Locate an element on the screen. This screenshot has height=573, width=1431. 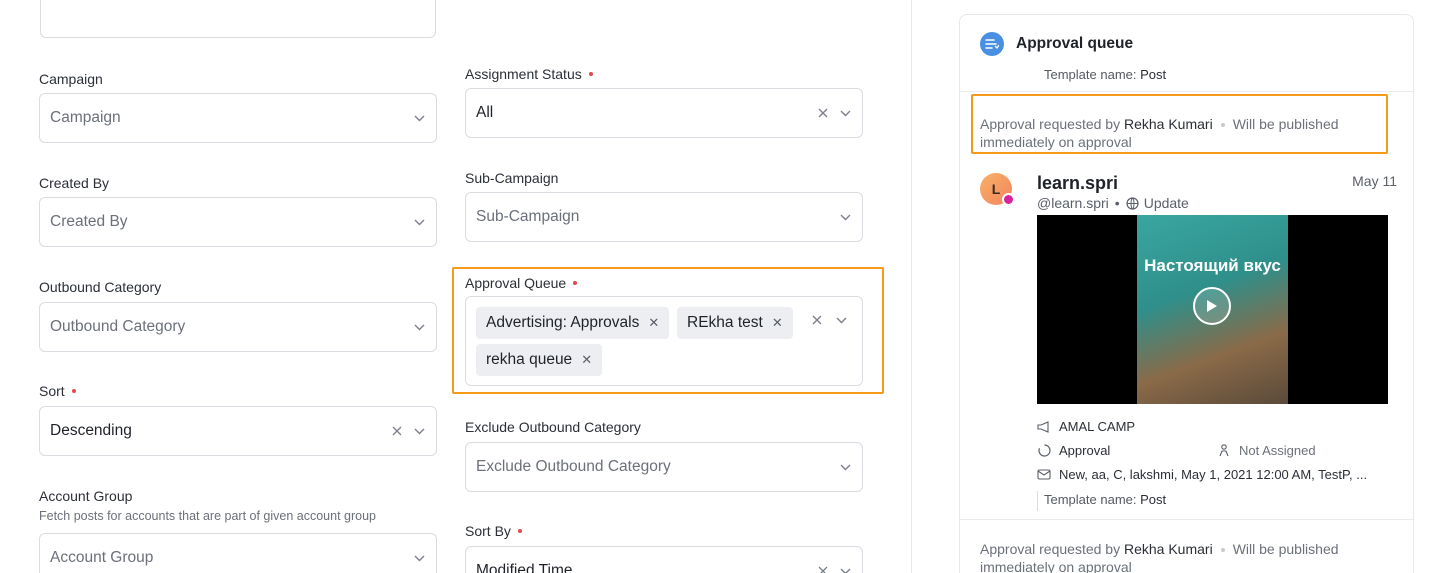
sub-campaign-placeholder: Sub-Campaign is located at coordinates (528, 216).